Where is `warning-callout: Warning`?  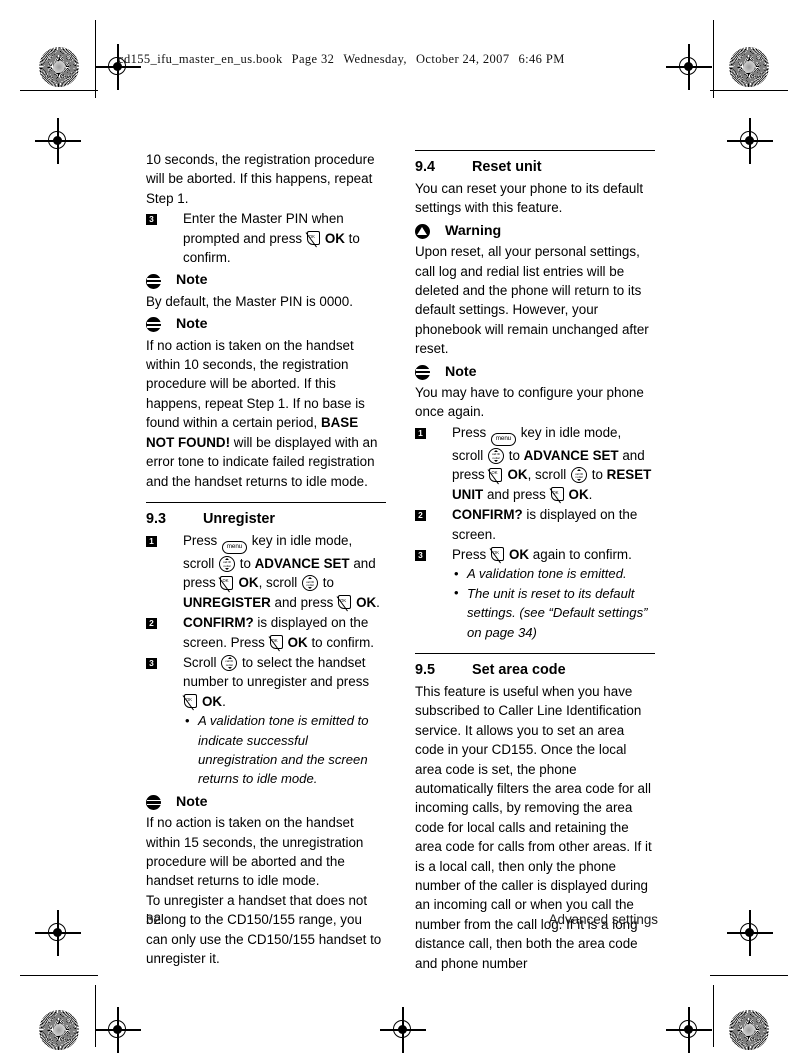 warning-callout: Warning is located at coordinates (535, 231).